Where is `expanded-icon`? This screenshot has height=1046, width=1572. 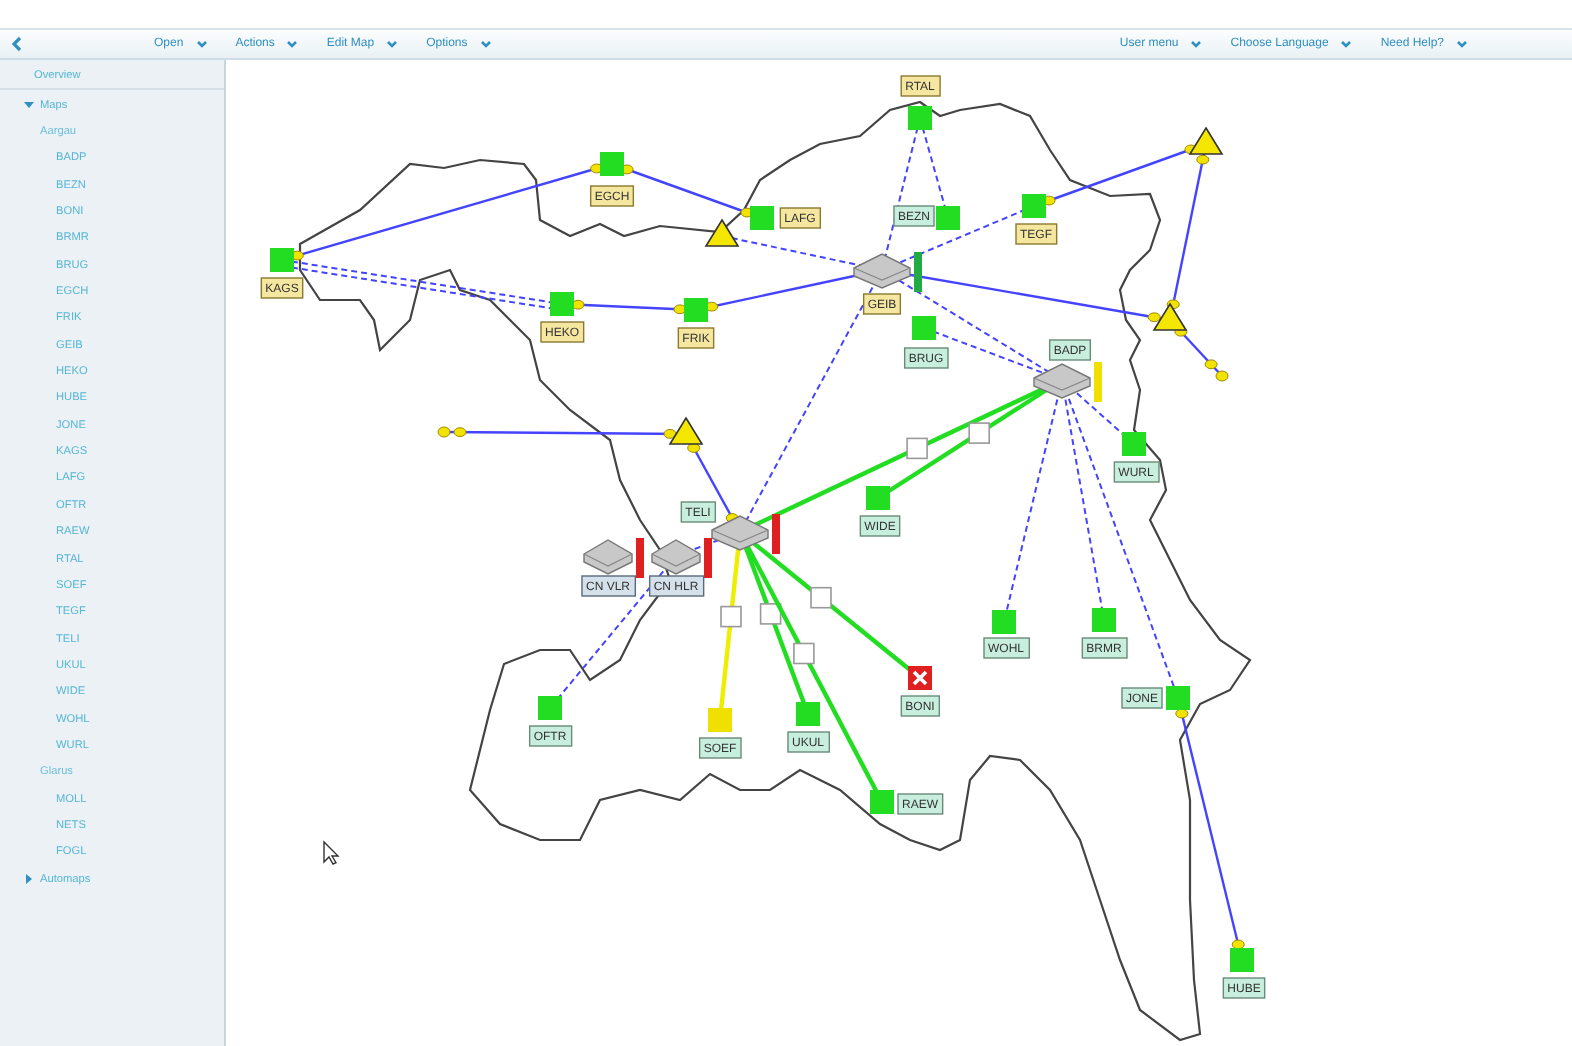 expanded-icon is located at coordinates (29, 105).